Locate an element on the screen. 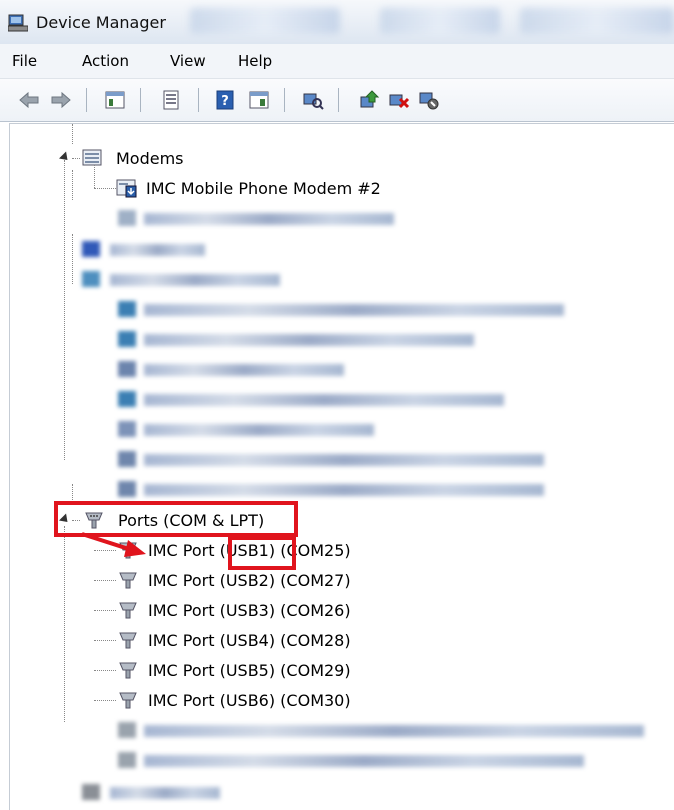  title-bar: Device Manager is located at coordinates (337, 22).